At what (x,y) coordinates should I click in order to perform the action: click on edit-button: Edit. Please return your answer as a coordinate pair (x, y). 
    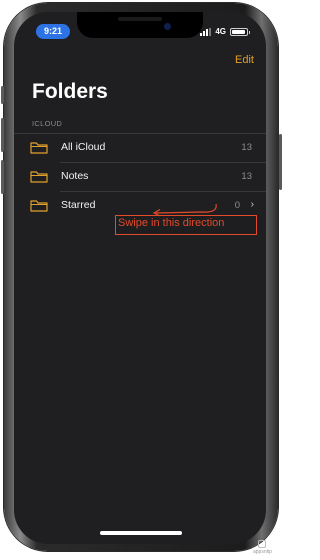
    Looking at the image, I should click on (244, 60).